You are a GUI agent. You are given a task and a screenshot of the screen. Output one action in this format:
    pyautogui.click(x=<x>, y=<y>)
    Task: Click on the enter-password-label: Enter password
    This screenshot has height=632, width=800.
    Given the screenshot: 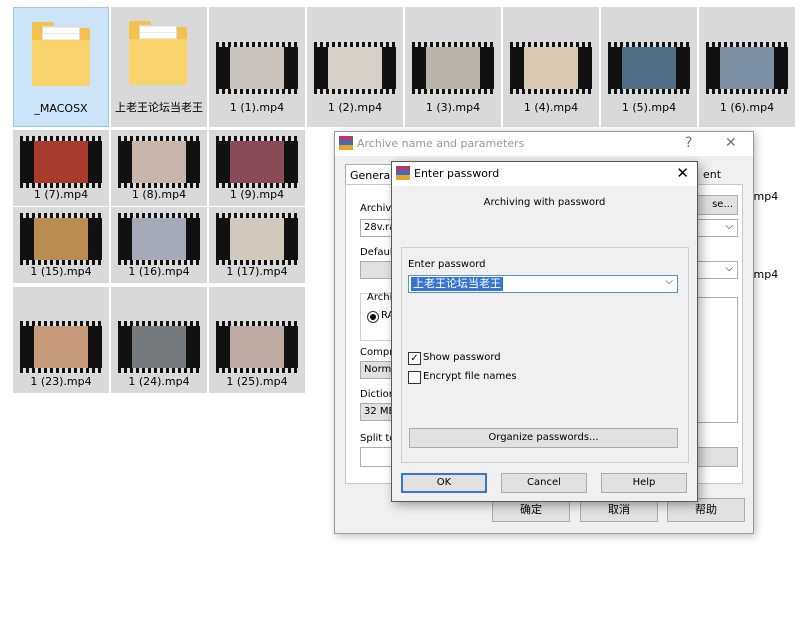 What is the action you would take?
    pyautogui.click(x=447, y=264)
    